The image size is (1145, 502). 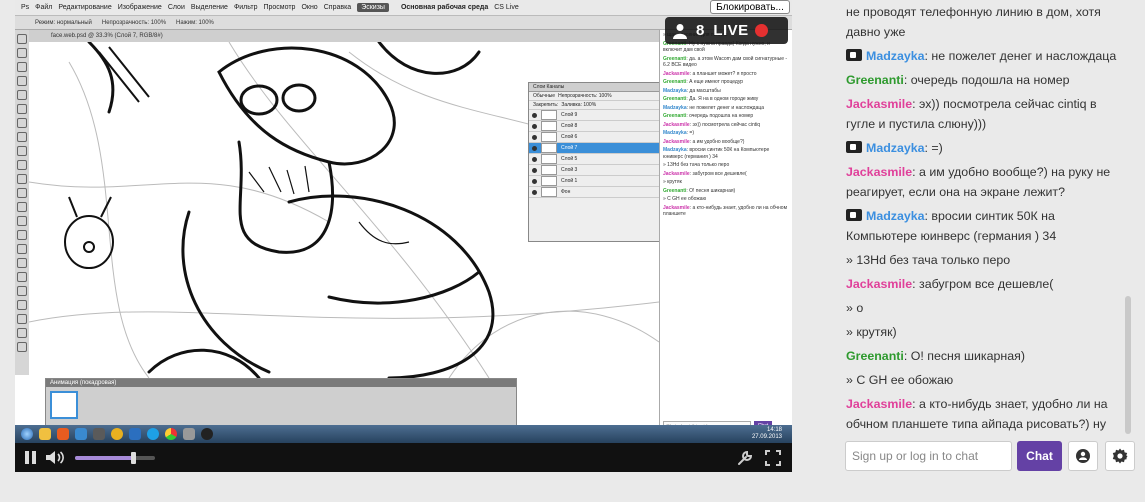 I want to click on mini-chat-message: Greenanti: О! песня шикарная), so click(x=699, y=190).